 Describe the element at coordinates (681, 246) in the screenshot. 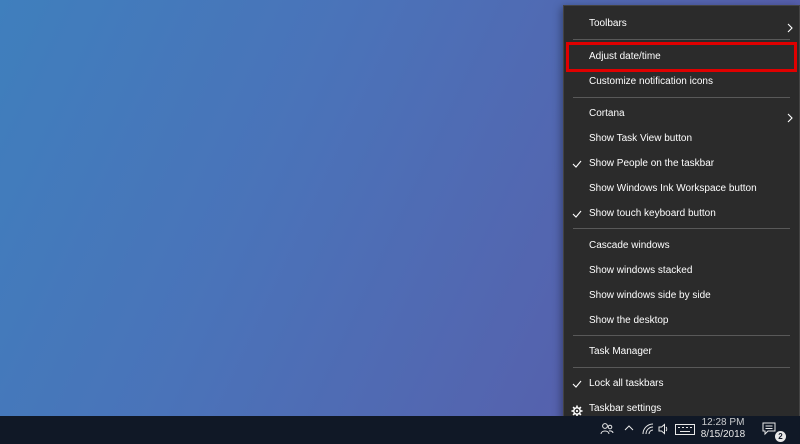

I see `menu-item-cascade-windows: Cascade windows` at that location.